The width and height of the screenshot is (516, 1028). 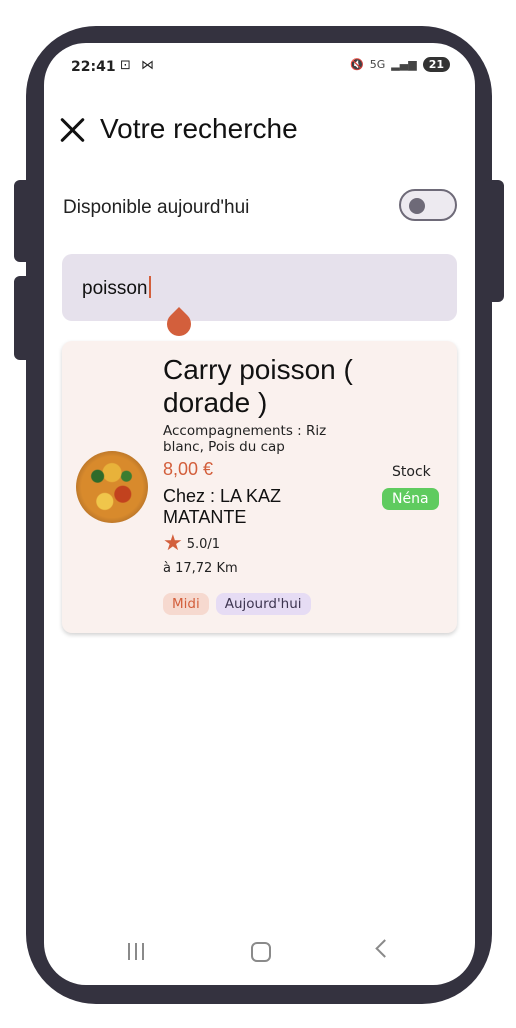 I want to click on search-input: poisson, so click(x=259, y=297).